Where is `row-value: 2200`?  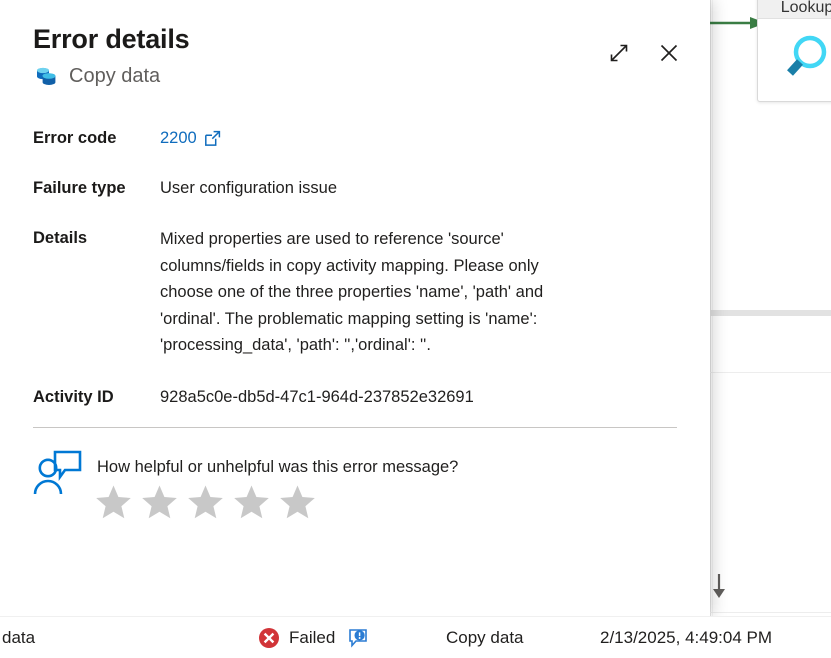 row-value: 2200 is located at coordinates (190, 138).